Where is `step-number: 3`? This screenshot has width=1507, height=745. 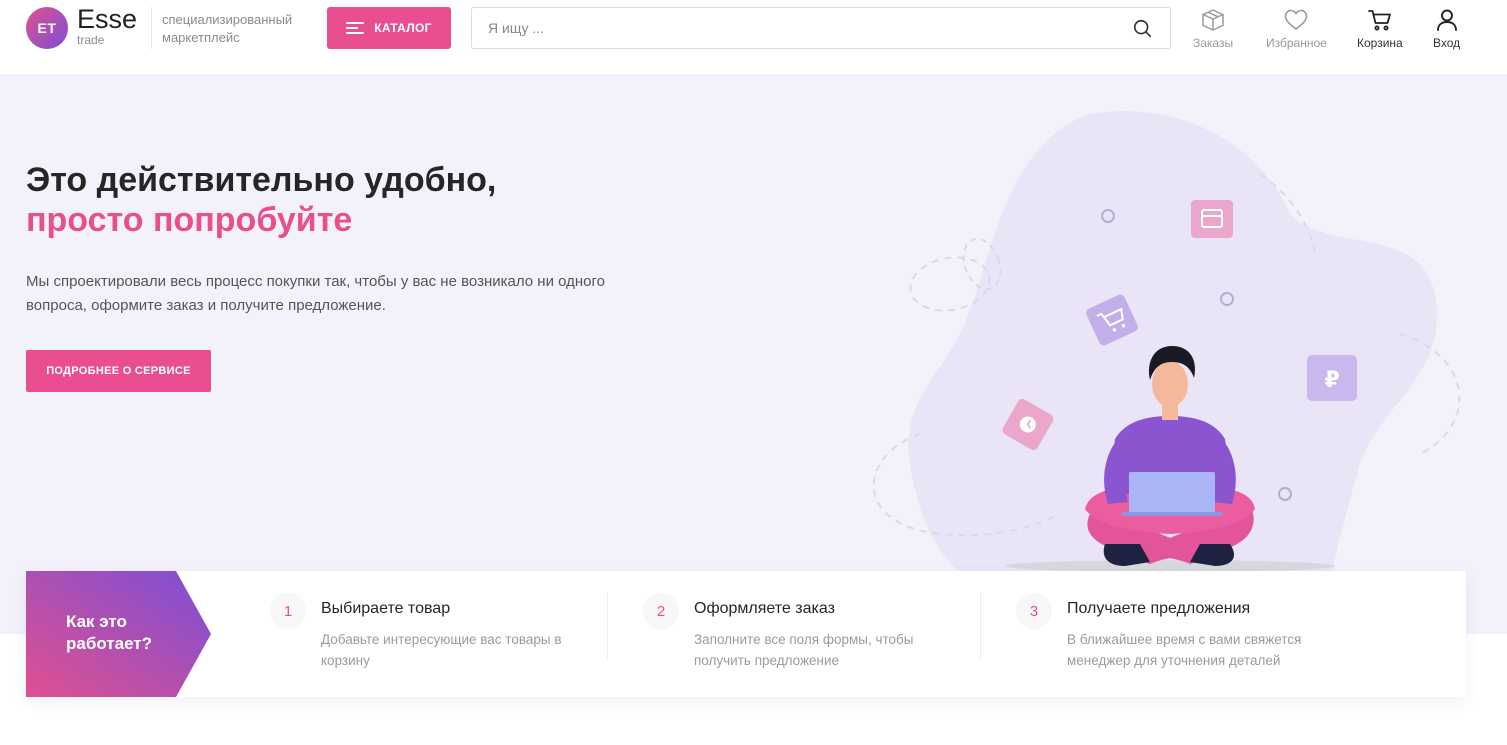 step-number: 3 is located at coordinates (1034, 611).